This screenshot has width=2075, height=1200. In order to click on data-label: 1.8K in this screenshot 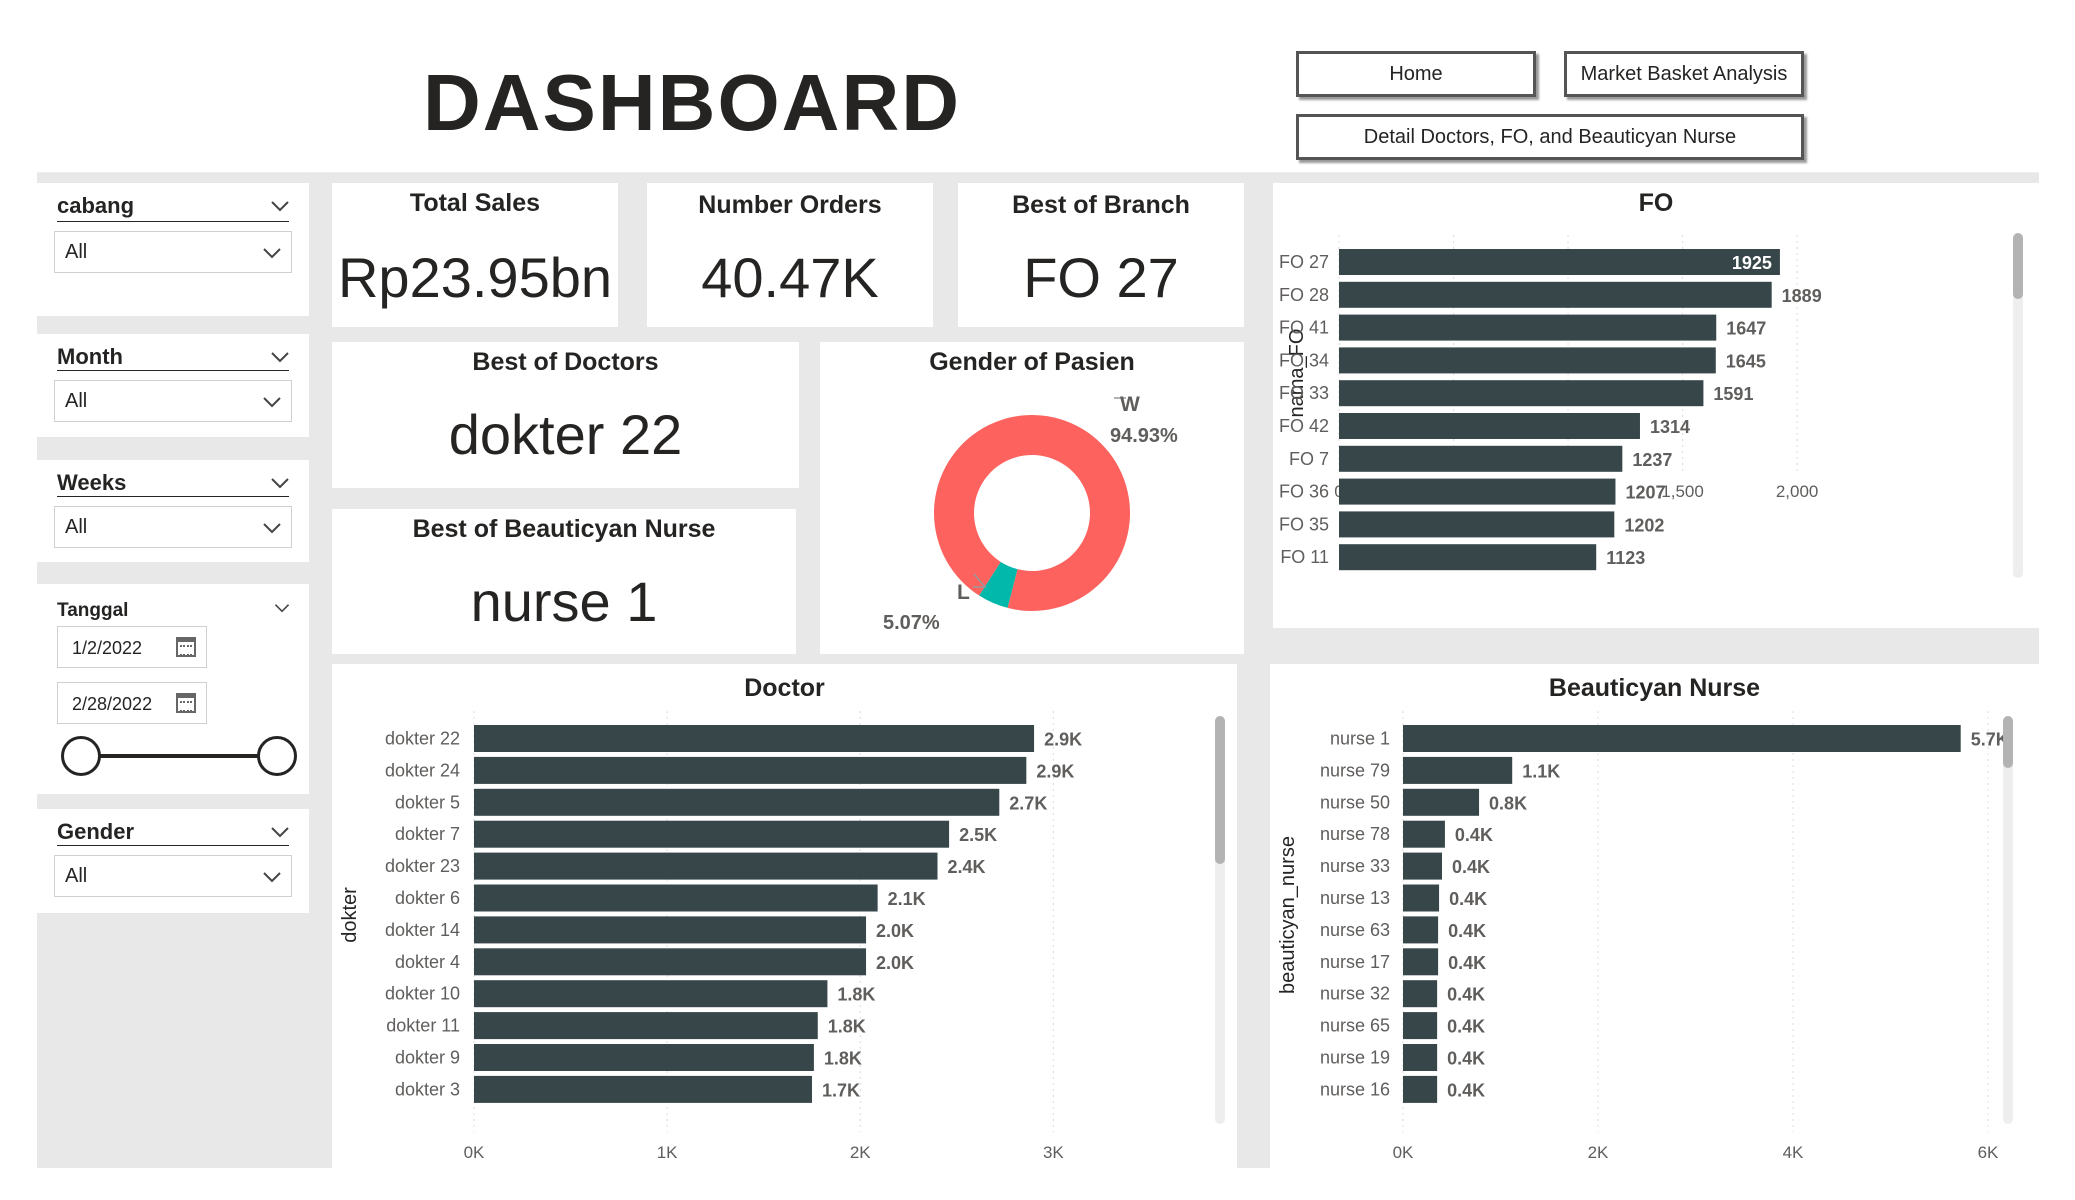, I will do `click(843, 1059)`.